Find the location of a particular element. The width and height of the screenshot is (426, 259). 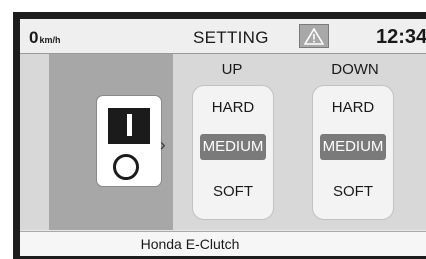

upshift-option-list: HARD MEDIUM SOFT is located at coordinates (233, 152).